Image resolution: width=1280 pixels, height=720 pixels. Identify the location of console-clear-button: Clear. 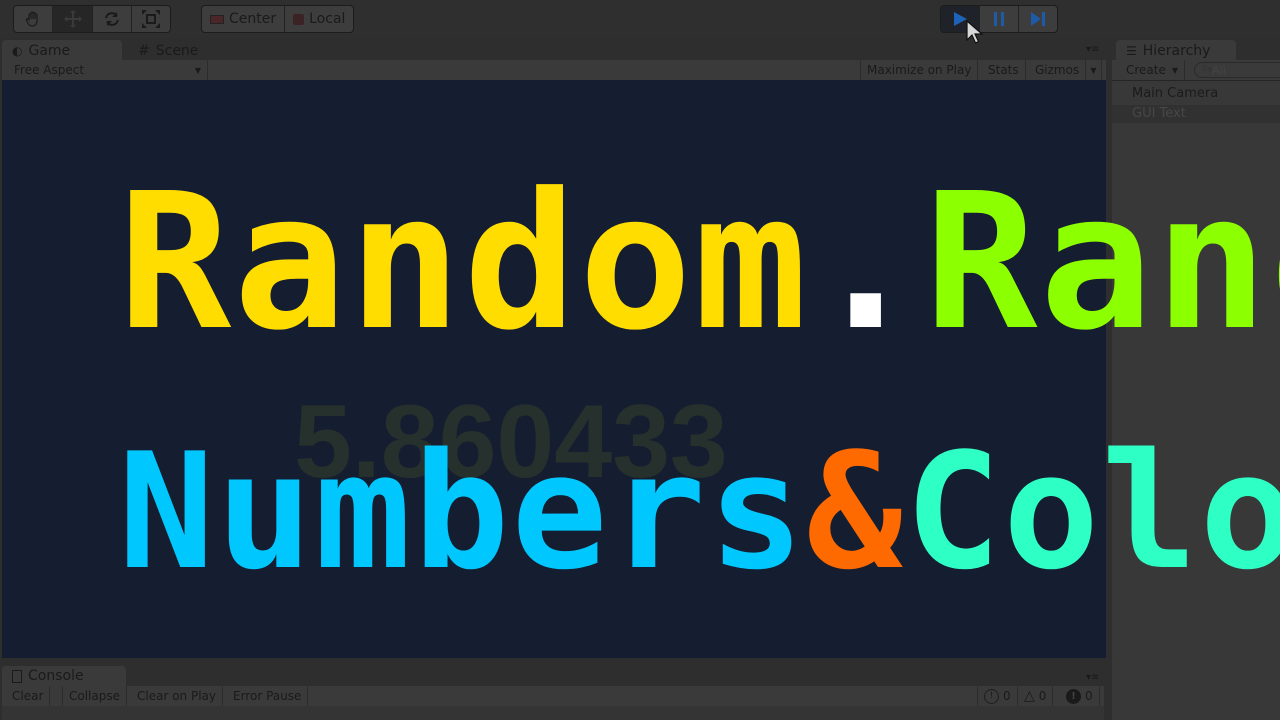
(28, 696).